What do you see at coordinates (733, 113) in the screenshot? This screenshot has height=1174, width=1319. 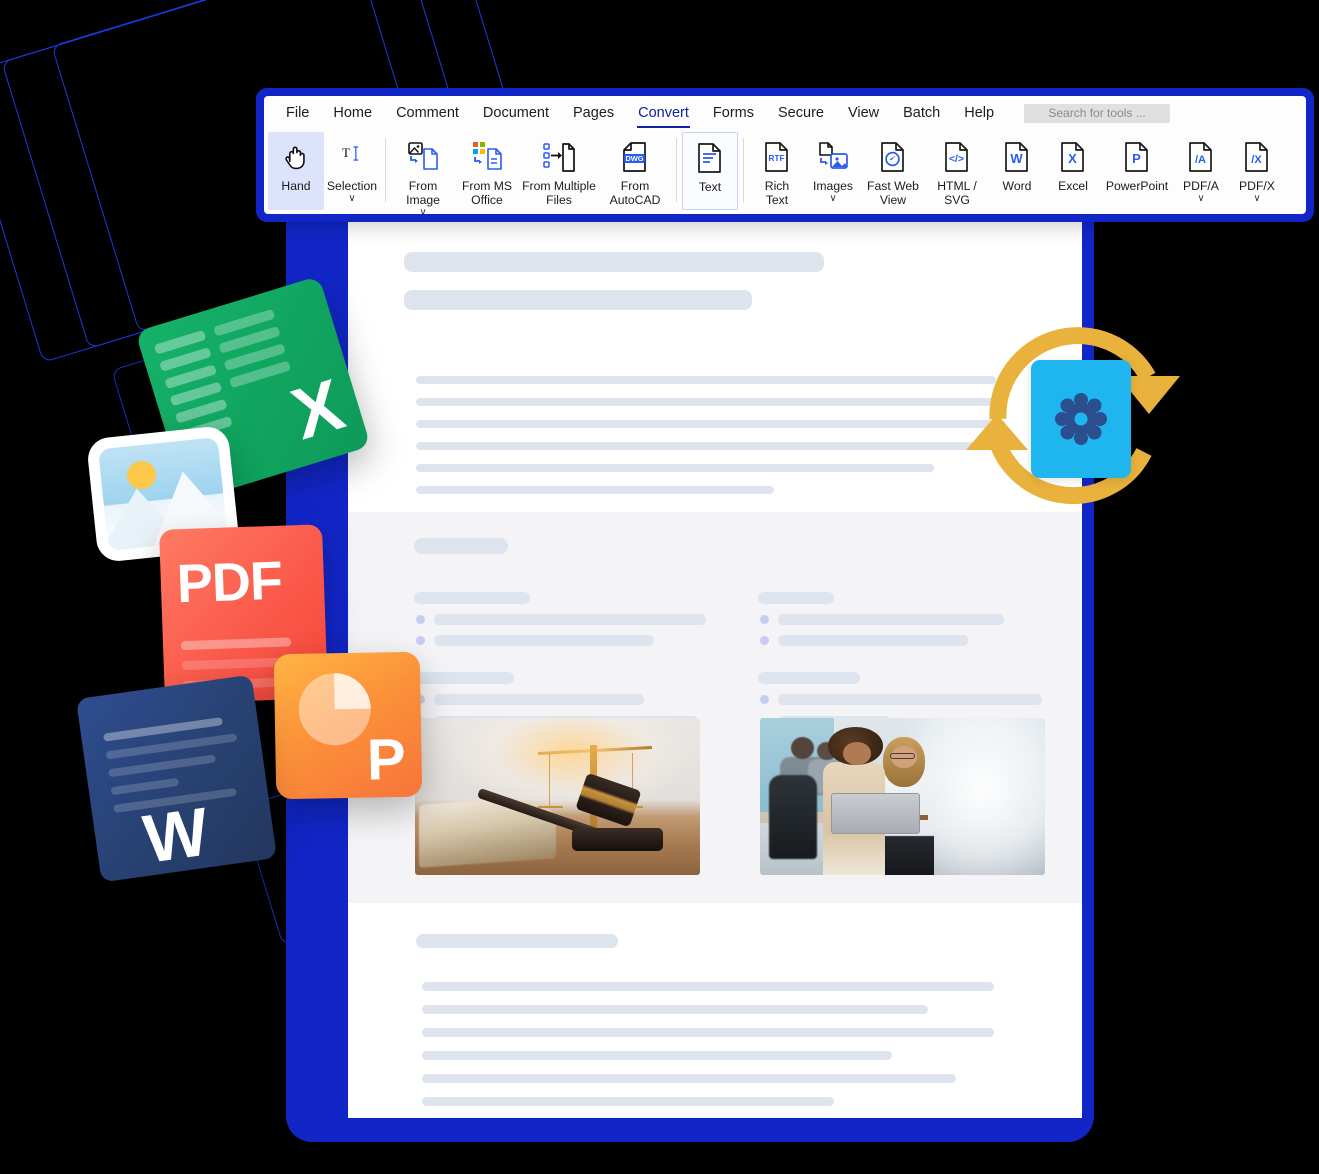 I see `ribbon-tab-forms: Forms` at bounding box center [733, 113].